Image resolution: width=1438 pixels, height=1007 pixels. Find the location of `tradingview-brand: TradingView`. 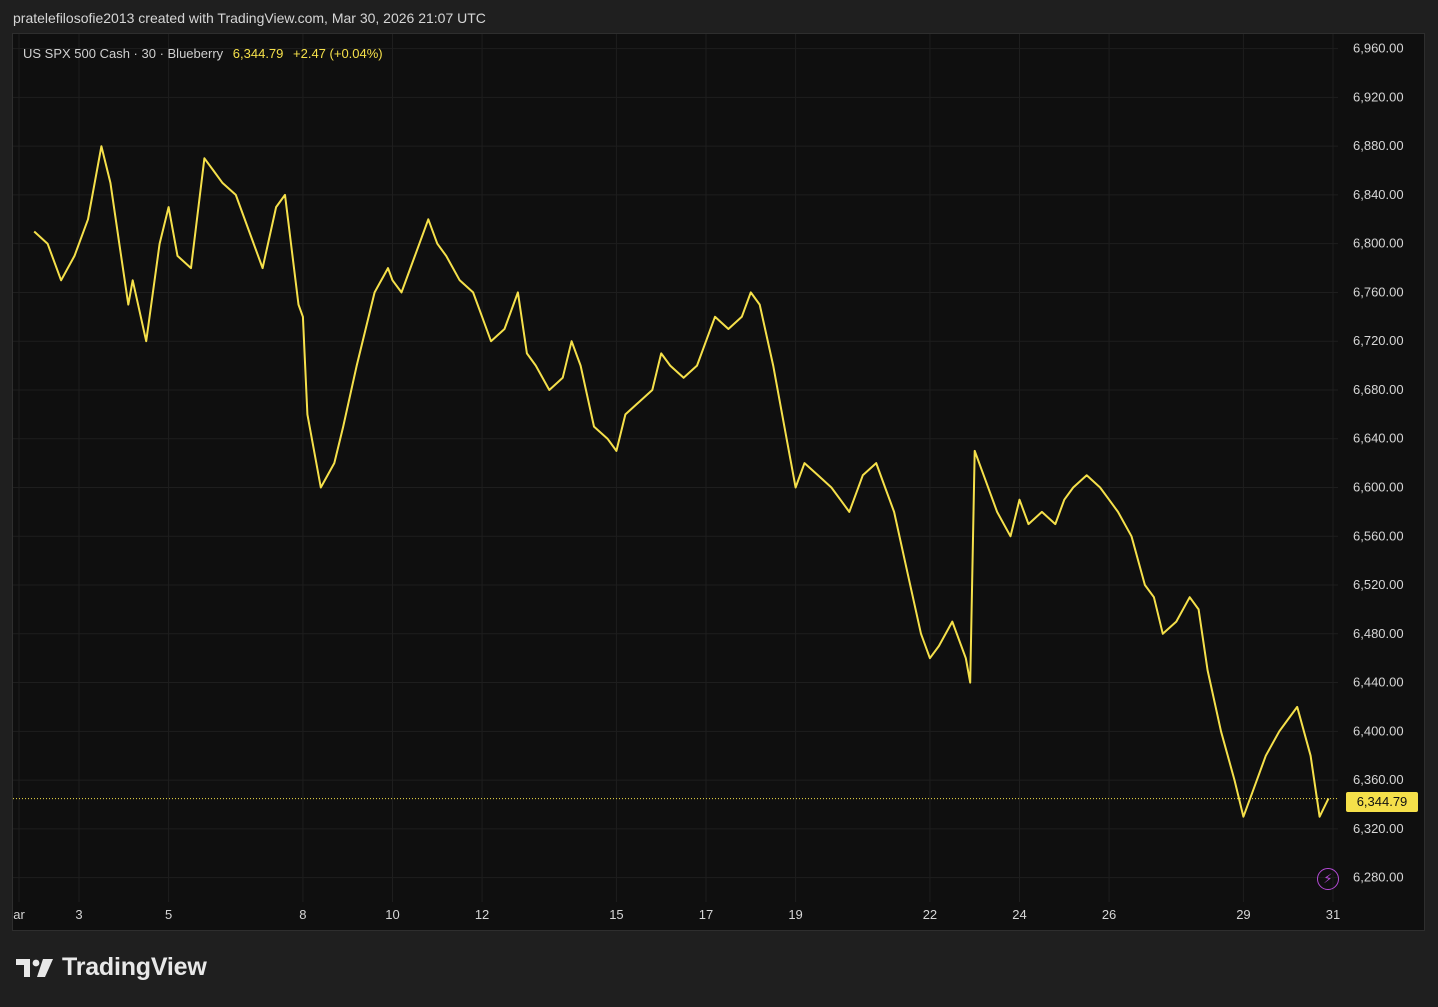

tradingview-brand: TradingView is located at coordinates (111, 967).